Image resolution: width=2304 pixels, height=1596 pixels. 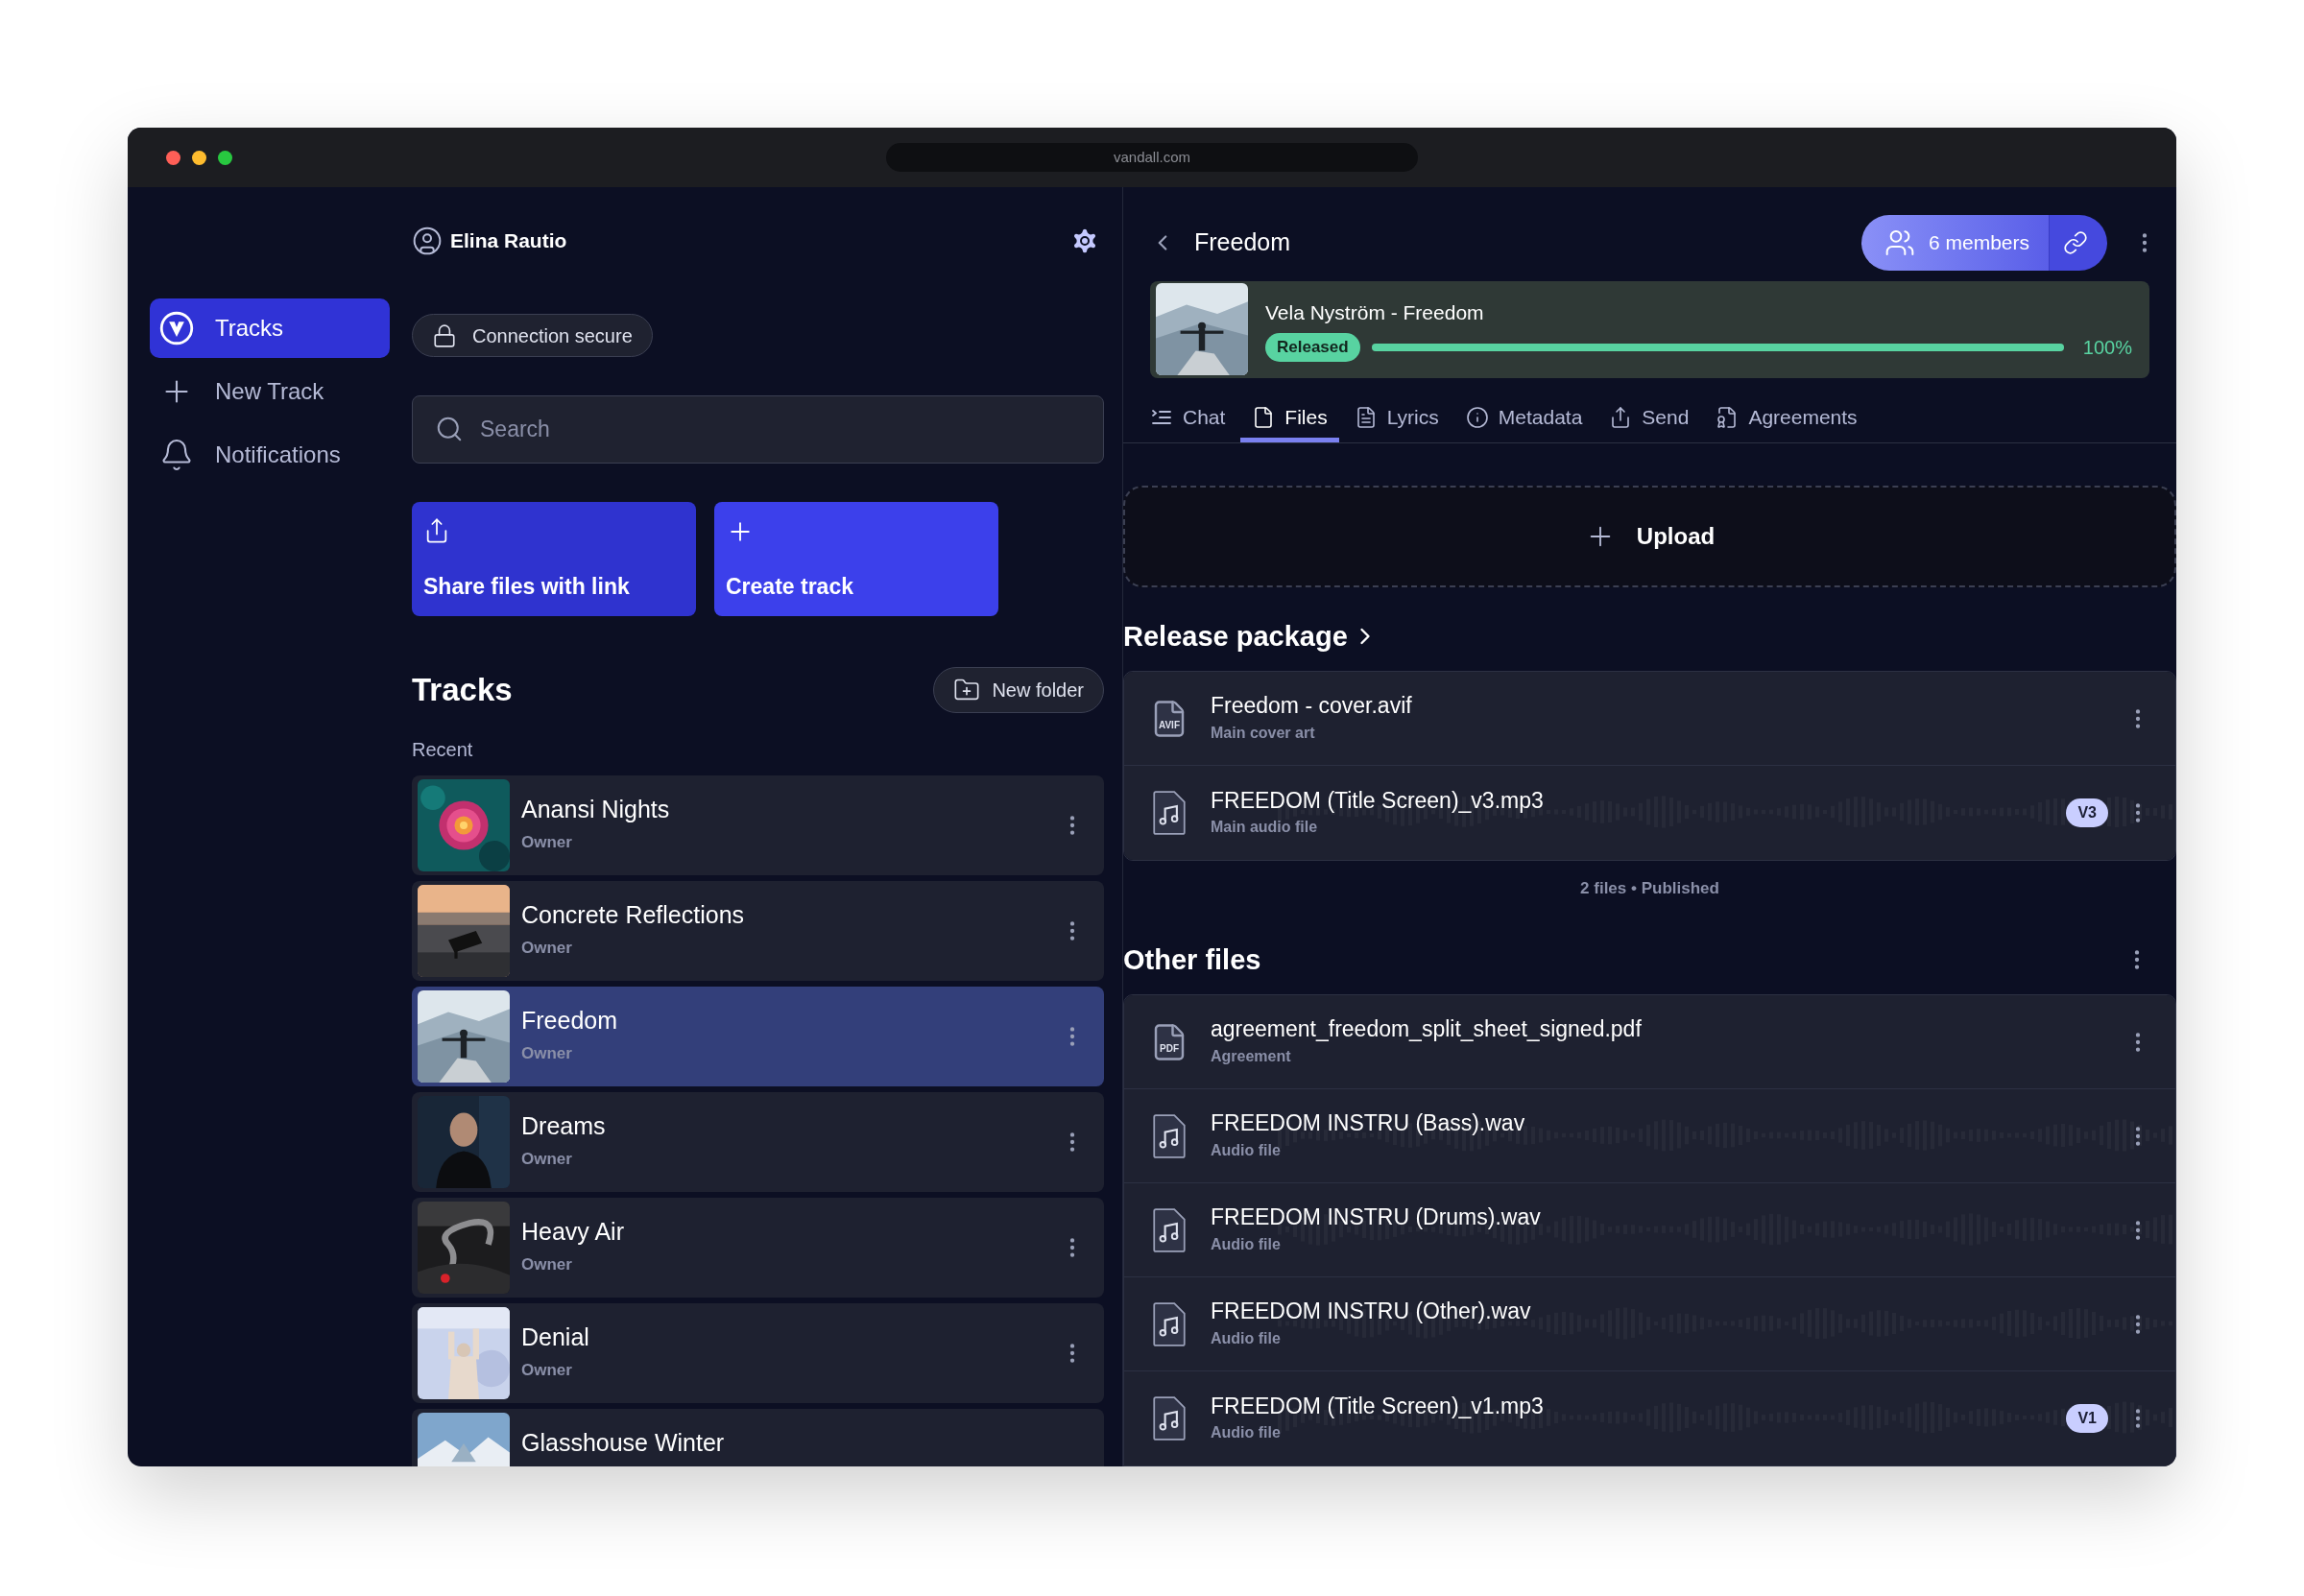 I want to click on section-title: Release package, so click(x=1235, y=636).